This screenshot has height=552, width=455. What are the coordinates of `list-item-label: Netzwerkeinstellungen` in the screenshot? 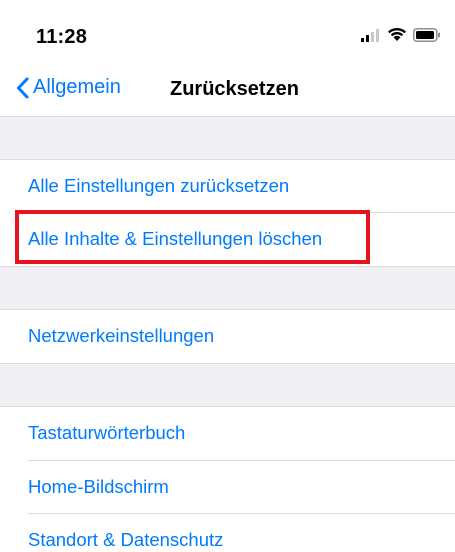 It's located at (121, 335).